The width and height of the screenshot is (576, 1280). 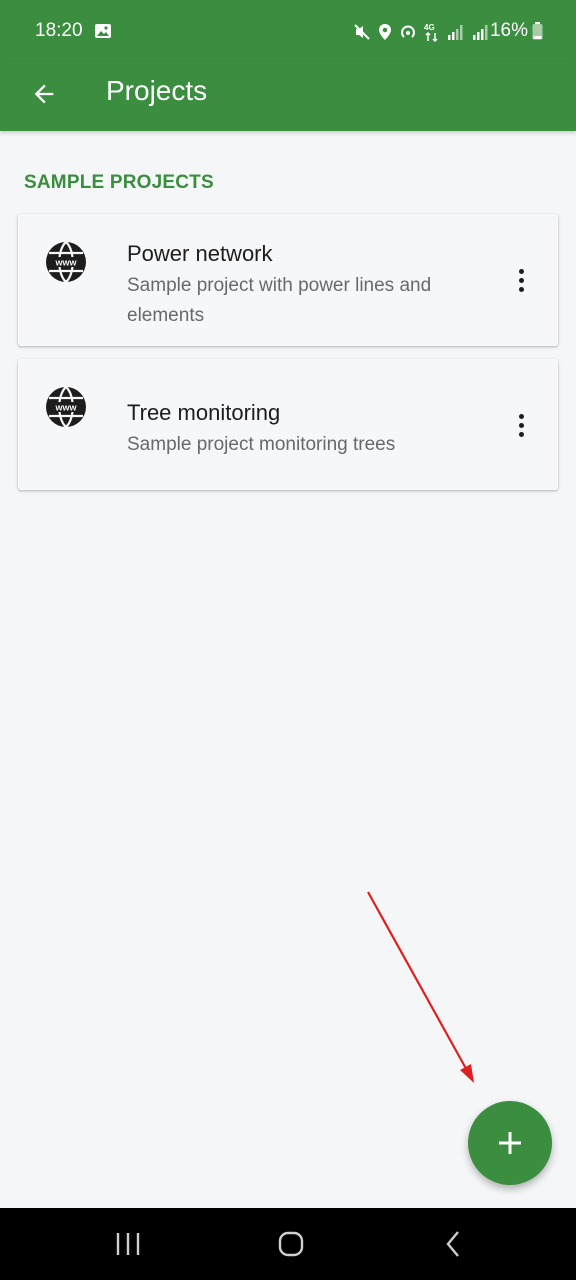 I want to click on home-icon, so click(x=291, y=1244).